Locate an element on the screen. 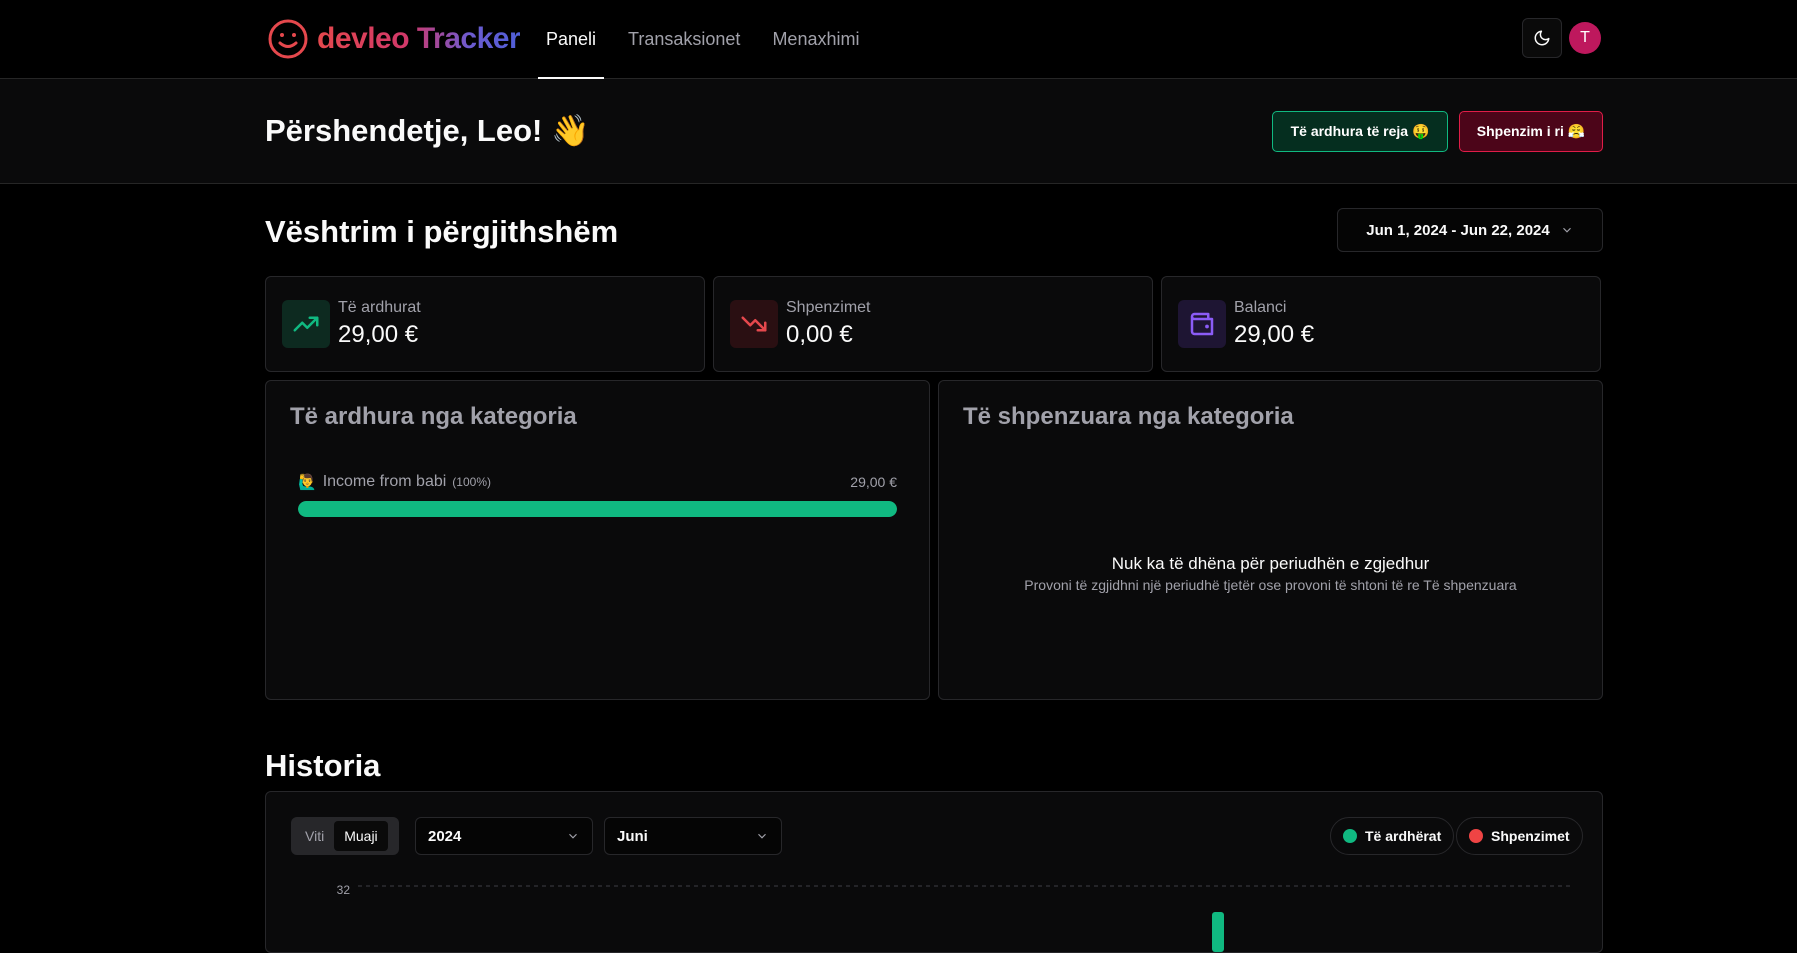 The width and height of the screenshot is (1797, 953). stat-label: Të ardhurat is located at coordinates (379, 307).